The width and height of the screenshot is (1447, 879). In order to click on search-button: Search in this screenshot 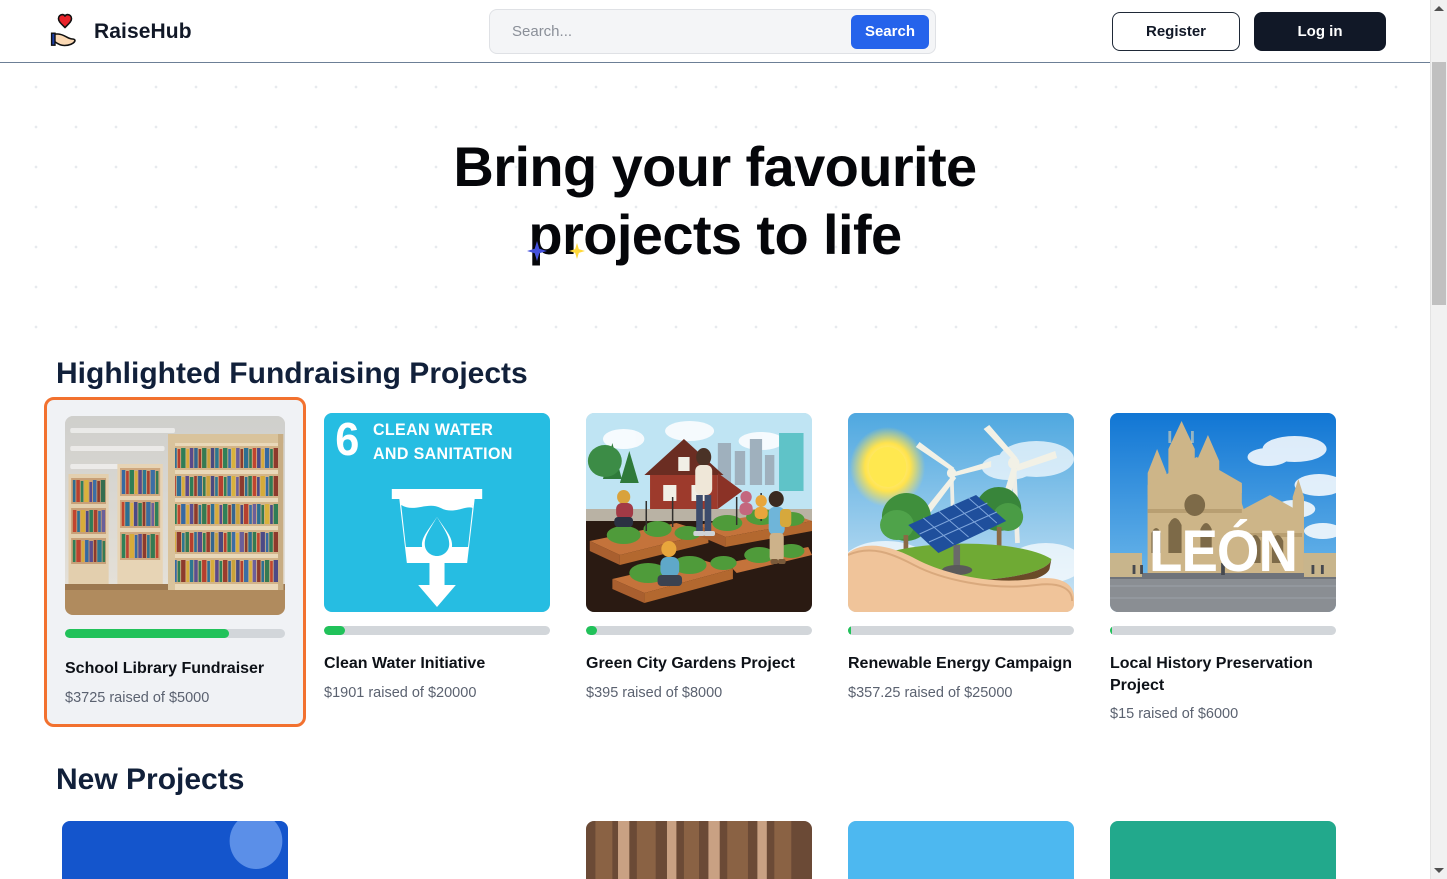, I will do `click(889, 31)`.